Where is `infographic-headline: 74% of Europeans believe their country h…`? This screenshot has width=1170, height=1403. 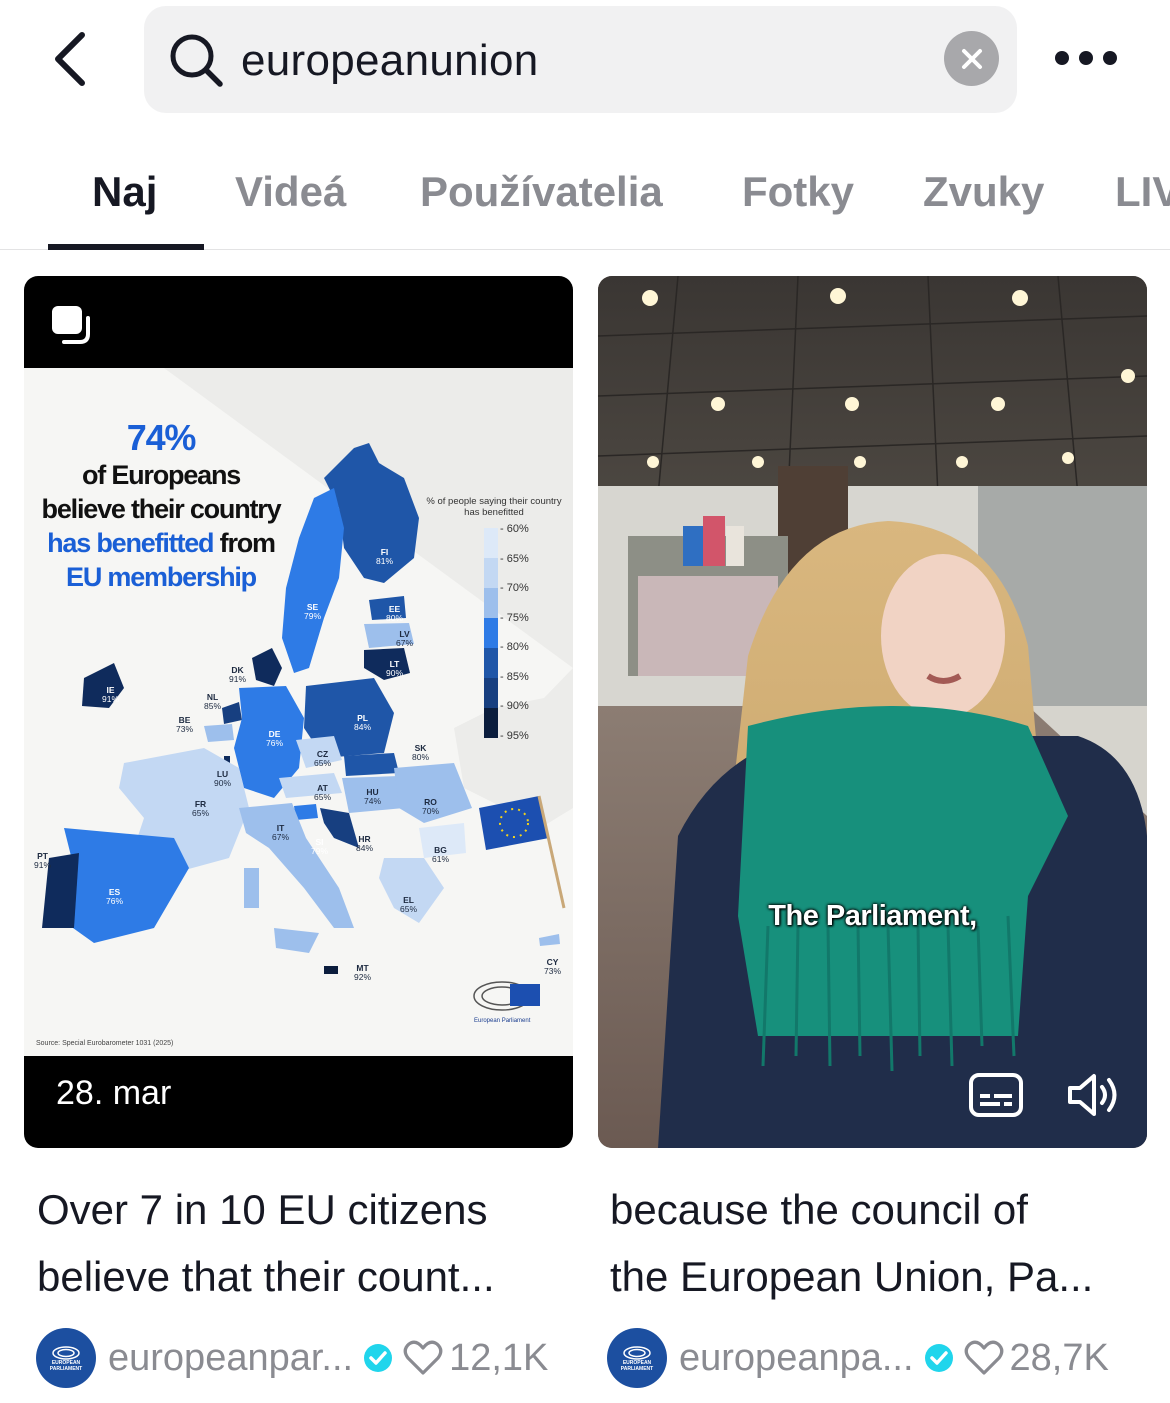 infographic-headline: 74% of Europeans believe their country h… is located at coordinates (161, 505).